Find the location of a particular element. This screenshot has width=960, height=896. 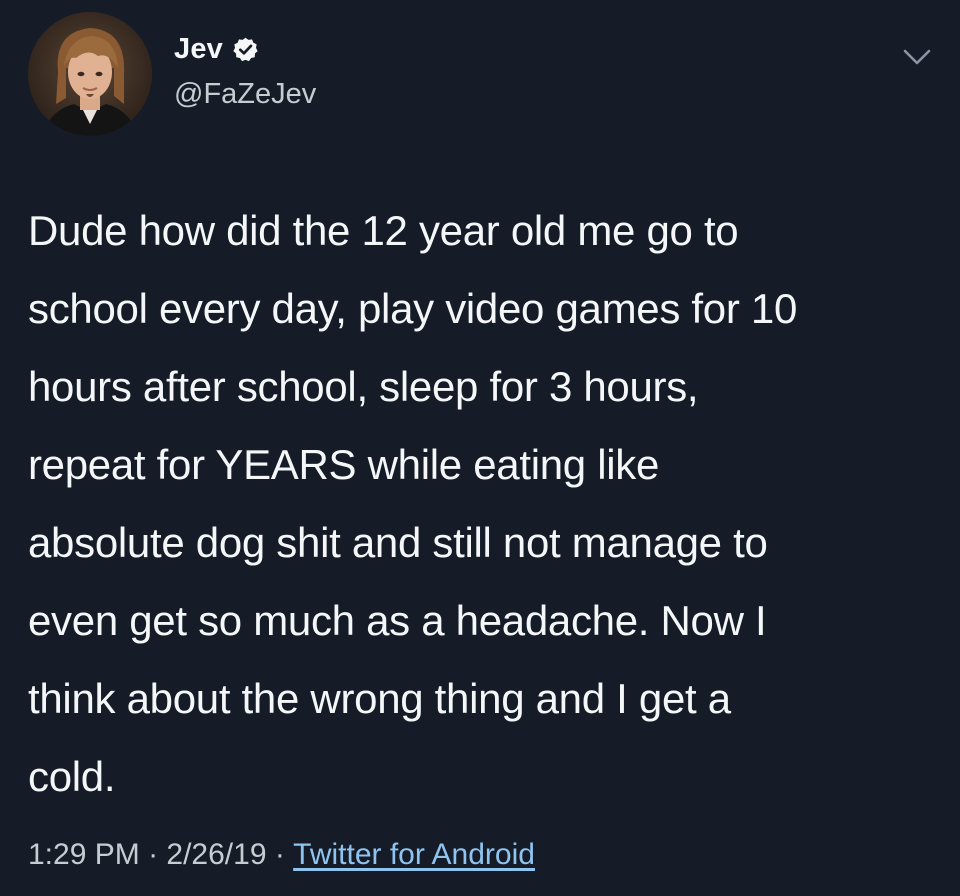

user-handle: @FaZeJev is located at coordinates (245, 94).